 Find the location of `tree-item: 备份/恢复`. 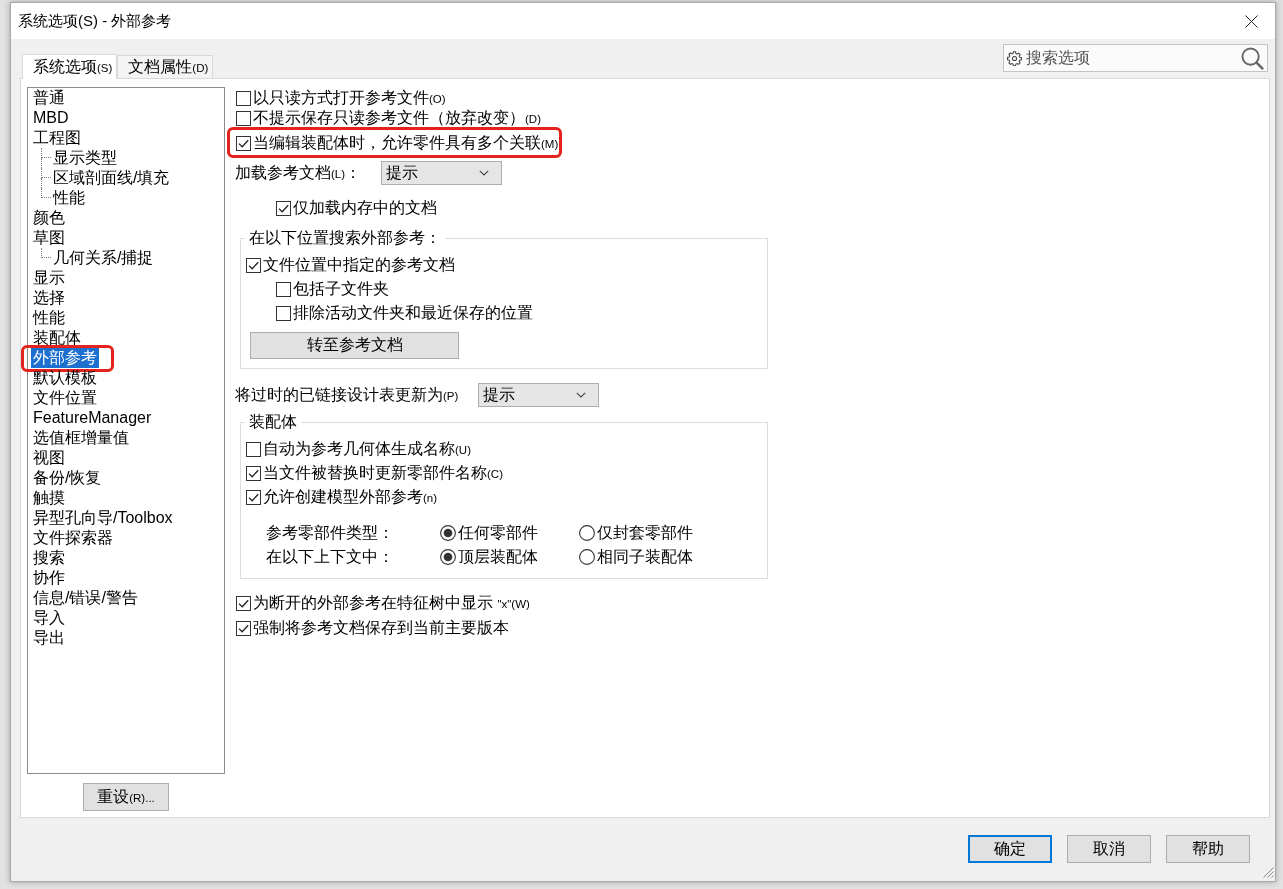

tree-item: 备份/恢复 is located at coordinates (67, 478).